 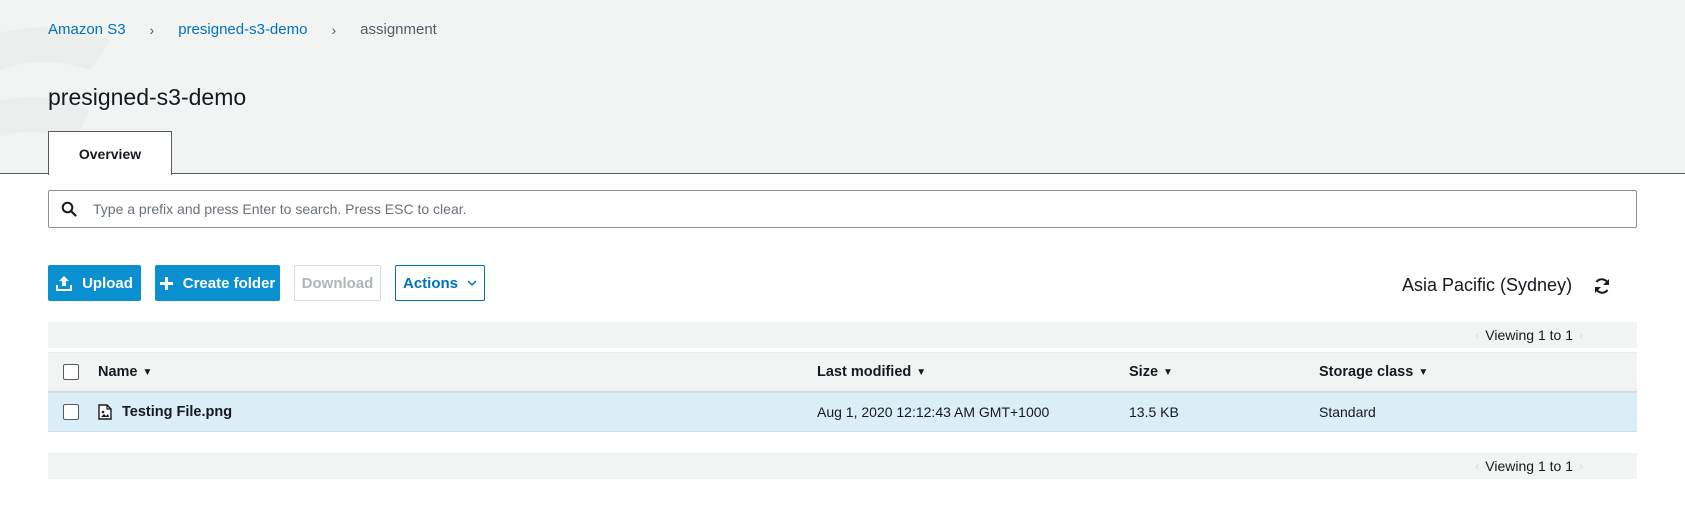 What do you see at coordinates (1366, 372) in the screenshot?
I see `column-header-storage-class-label: Storage class` at bounding box center [1366, 372].